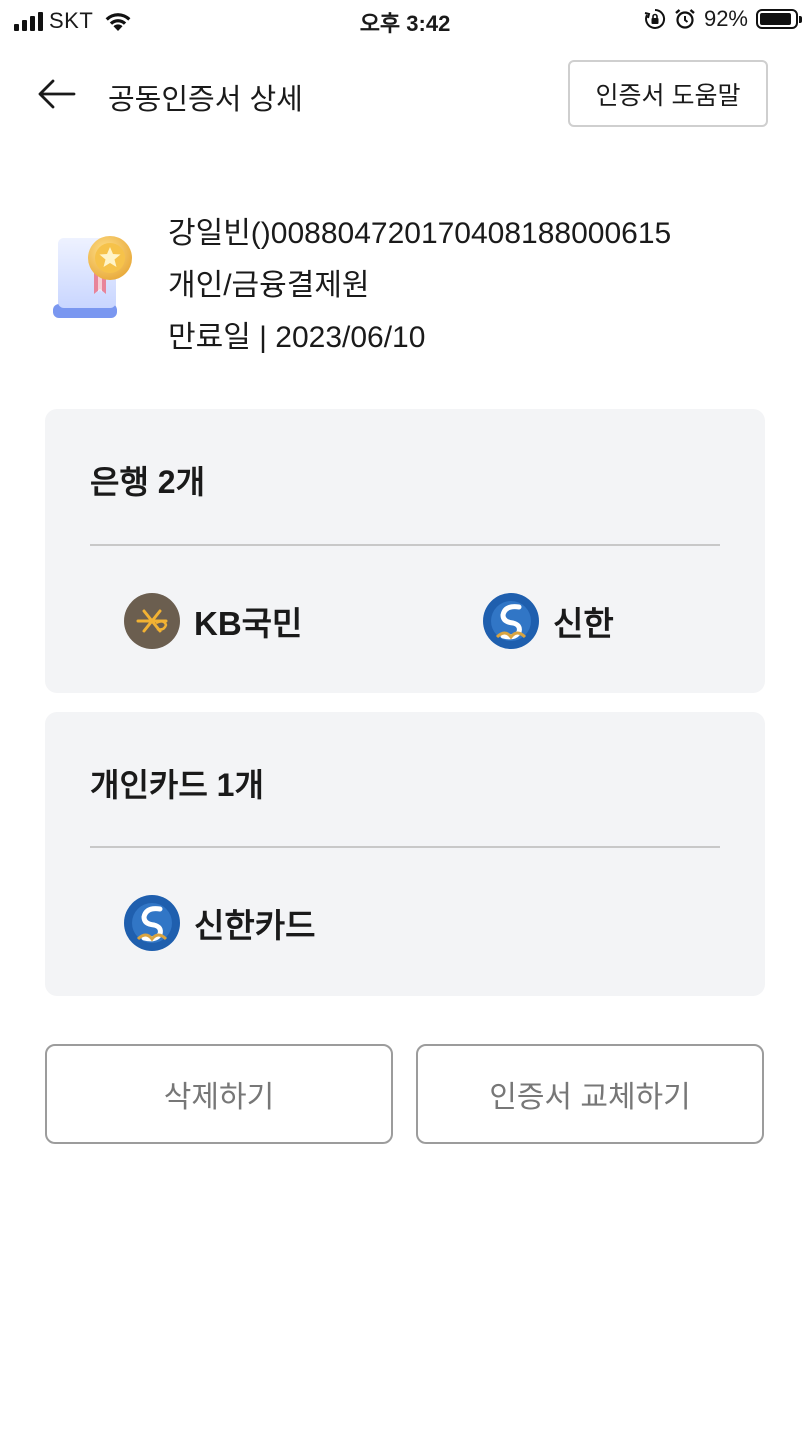 Image resolution: width=810 pixels, height=1440 pixels. I want to click on back-button, so click(56, 94).